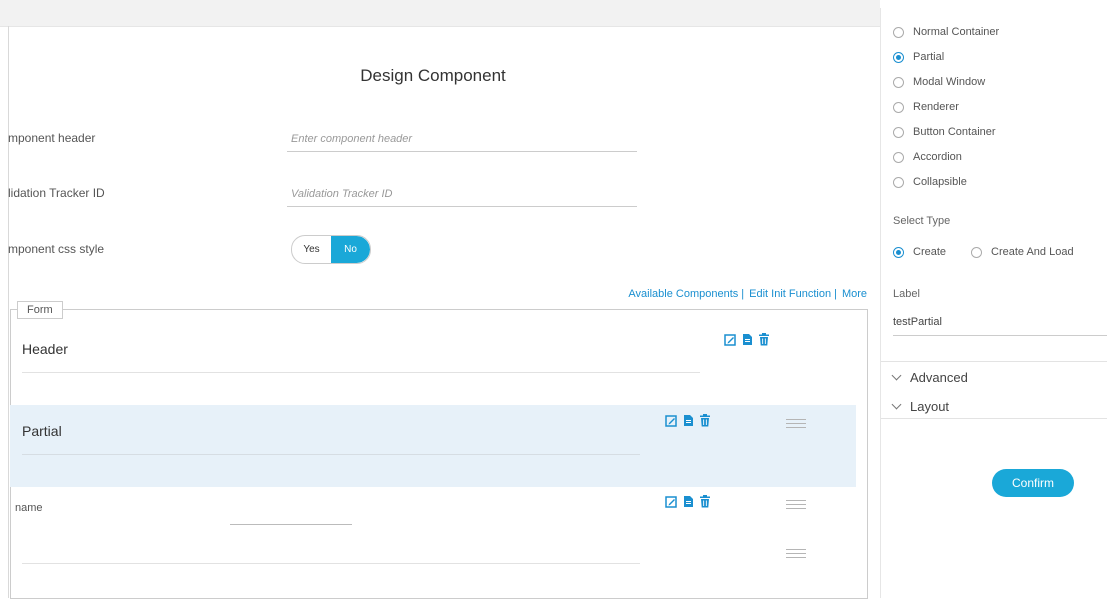 This screenshot has width=1107, height=599. What do you see at coordinates (946, 32) in the screenshot?
I see `radio-normal-container: Normal Container` at bounding box center [946, 32].